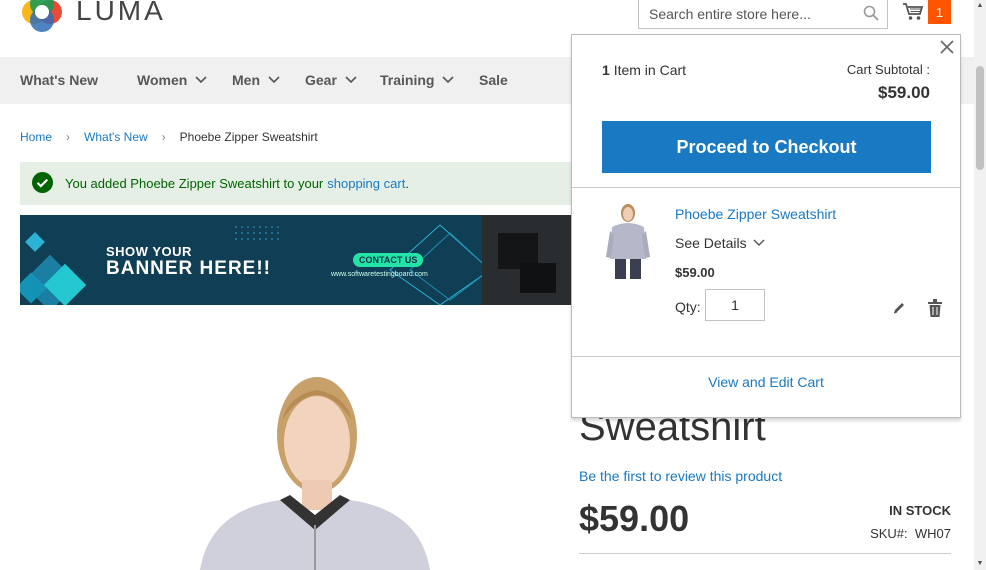 The height and width of the screenshot is (570, 986). Describe the element at coordinates (628, 241) in the screenshot. I see `cart-item-thumbnail` at that location.